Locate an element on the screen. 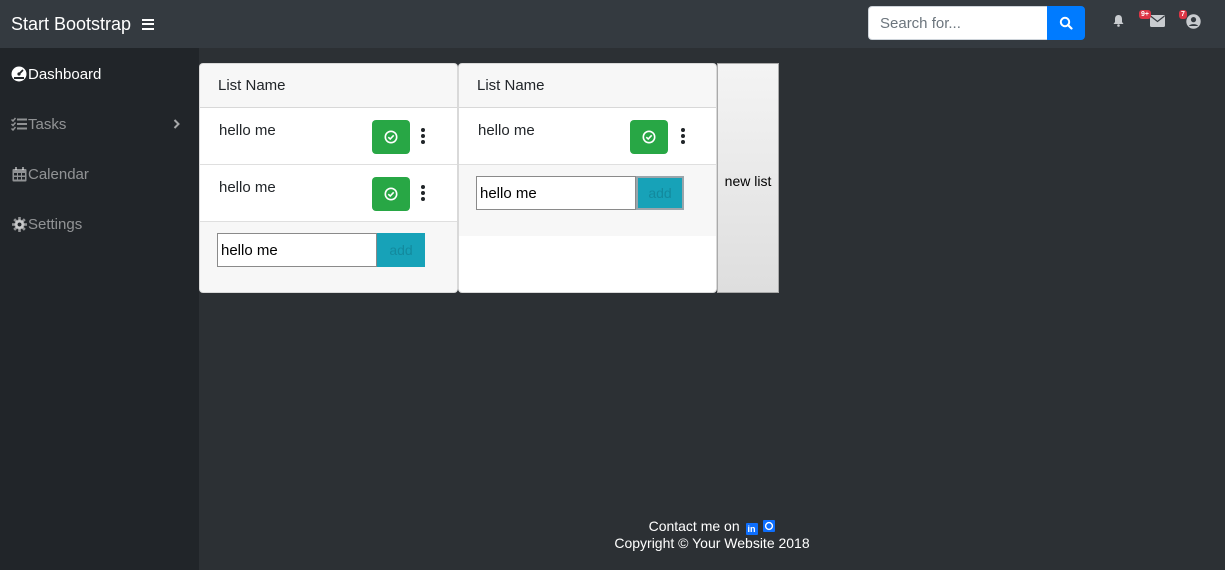  list-card: List Name hello me add is located at coordinates (587, 178).